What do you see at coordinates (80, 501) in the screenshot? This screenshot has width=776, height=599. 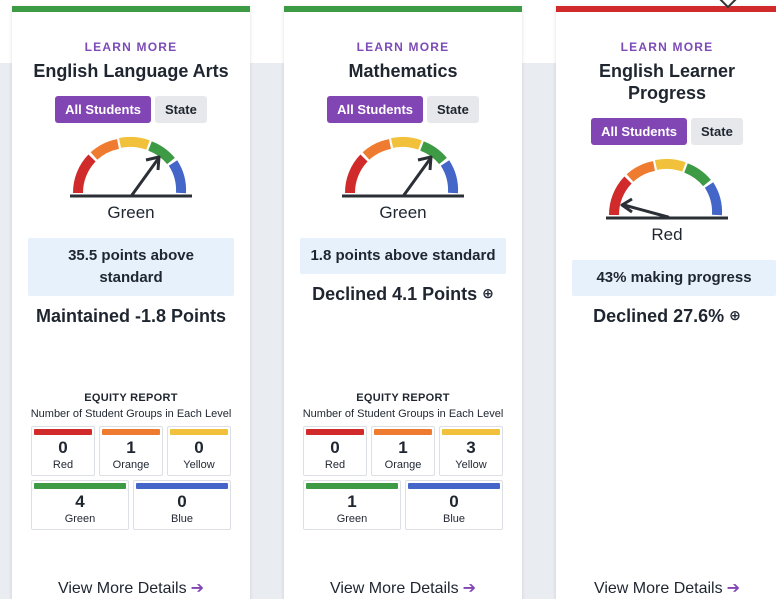 I see `green-count: 4` at bounding box center [80, 501].